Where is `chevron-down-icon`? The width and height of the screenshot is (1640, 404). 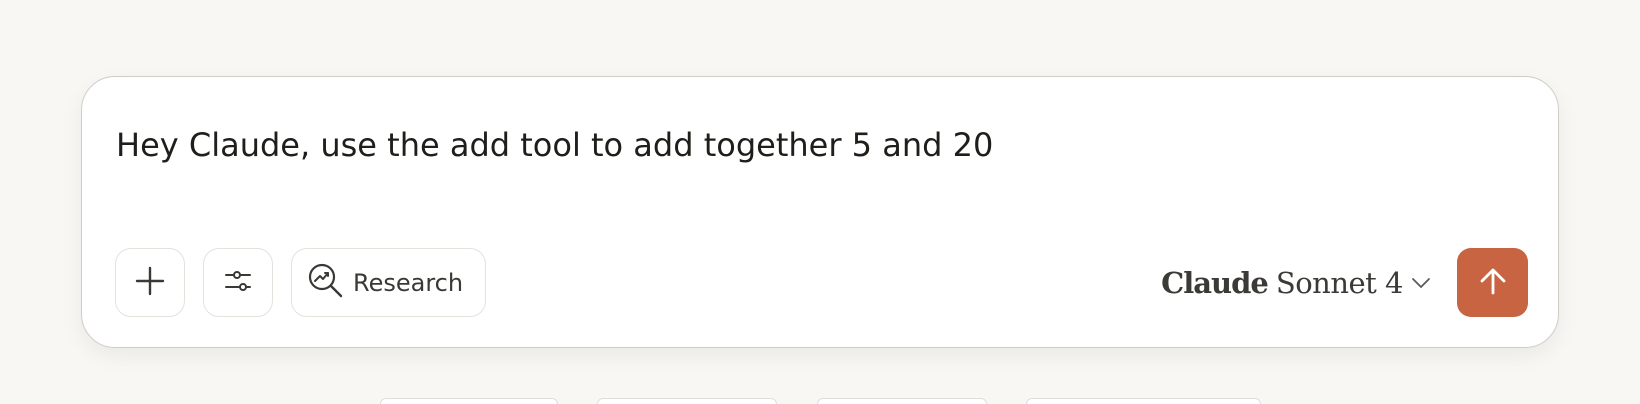 chevron-down-icon is located at coordinates (1421, 283).